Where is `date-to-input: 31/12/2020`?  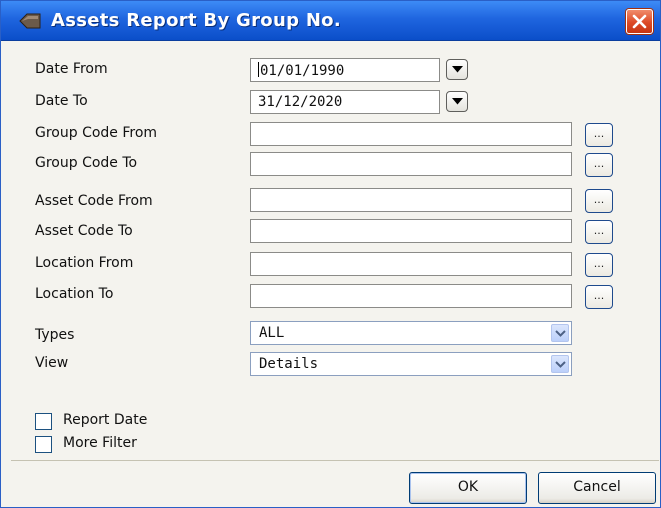 date-to-input: 31/12/2020 is located at coordinates (345, 102).